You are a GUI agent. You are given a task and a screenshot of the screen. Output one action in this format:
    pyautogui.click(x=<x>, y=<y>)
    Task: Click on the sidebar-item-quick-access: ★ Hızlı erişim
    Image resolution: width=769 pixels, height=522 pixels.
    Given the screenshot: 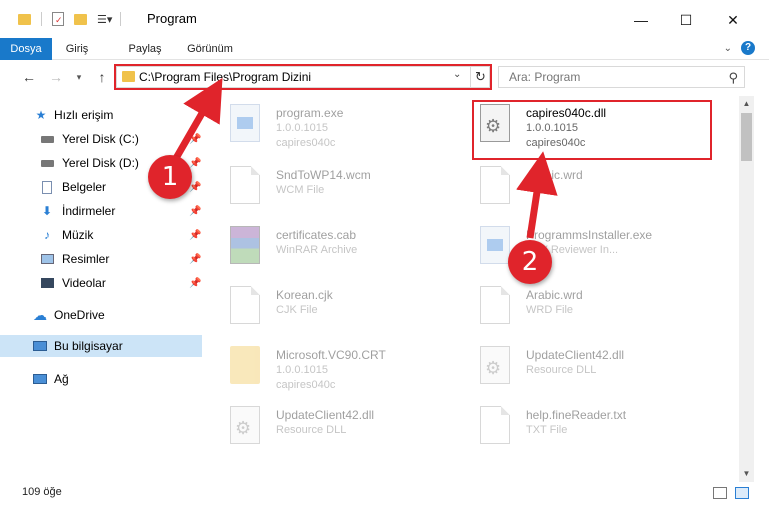 What is the action you would take?
    pyautogui.click(x=101, y=115)
    